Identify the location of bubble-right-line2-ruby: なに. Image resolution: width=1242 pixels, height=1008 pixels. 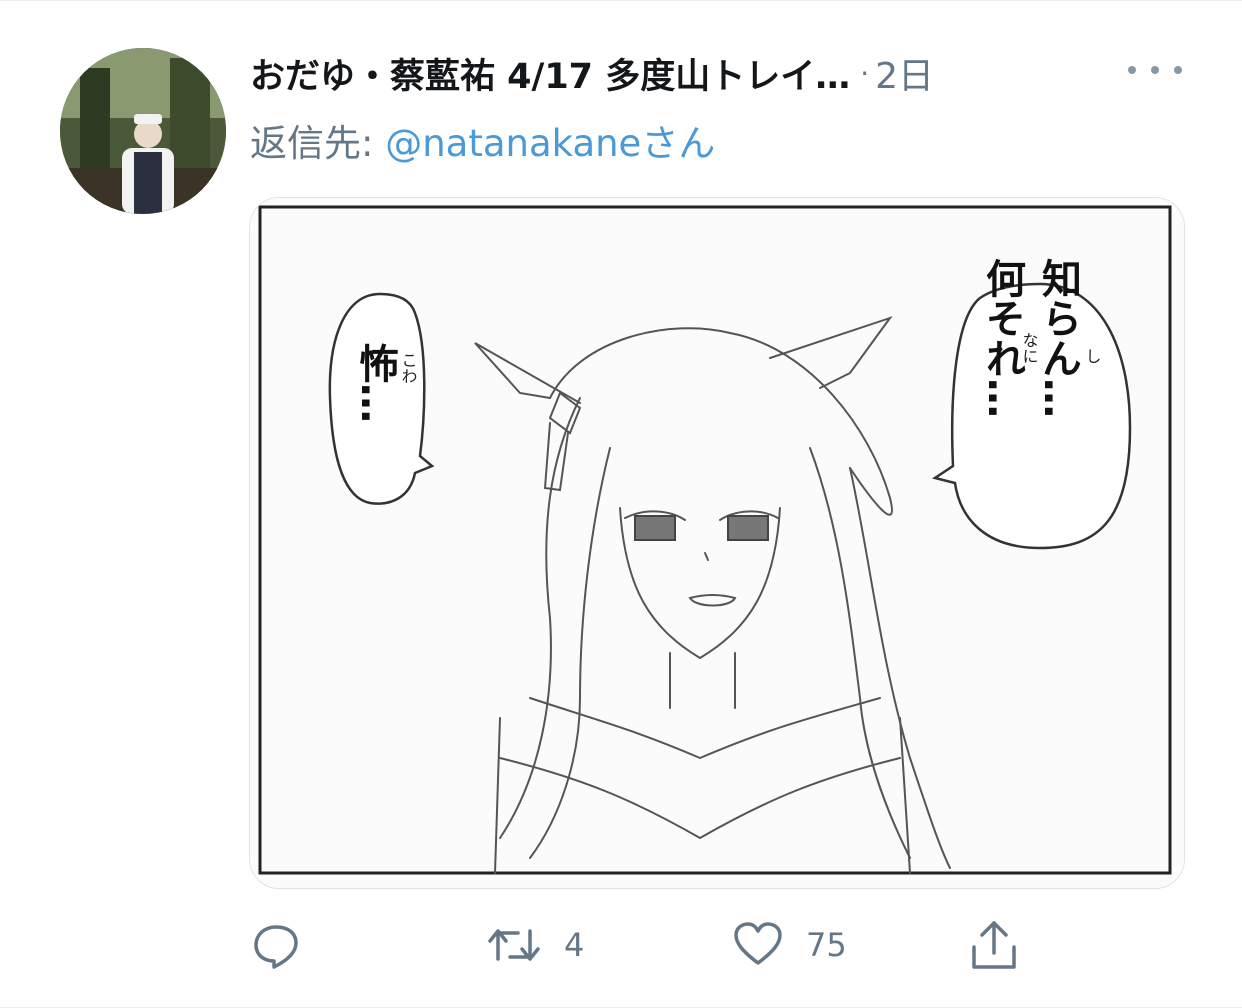
(1029, 348).